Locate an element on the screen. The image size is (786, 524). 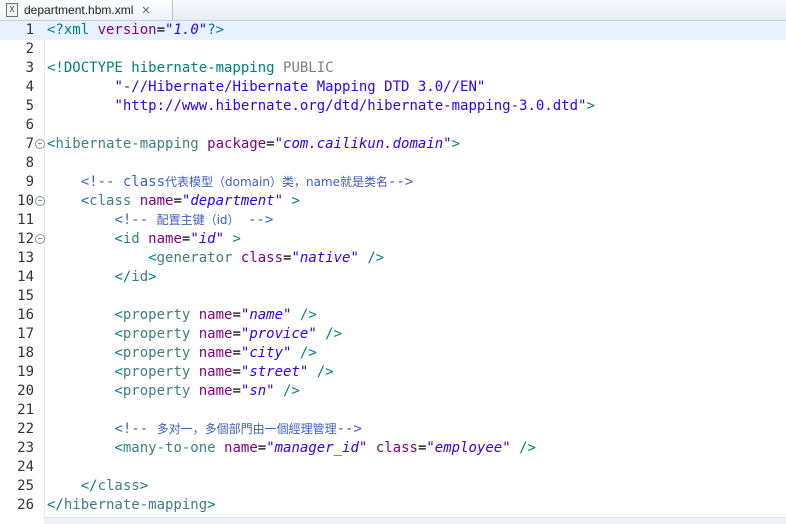
code-token: property is located at coordinates (160, 353).